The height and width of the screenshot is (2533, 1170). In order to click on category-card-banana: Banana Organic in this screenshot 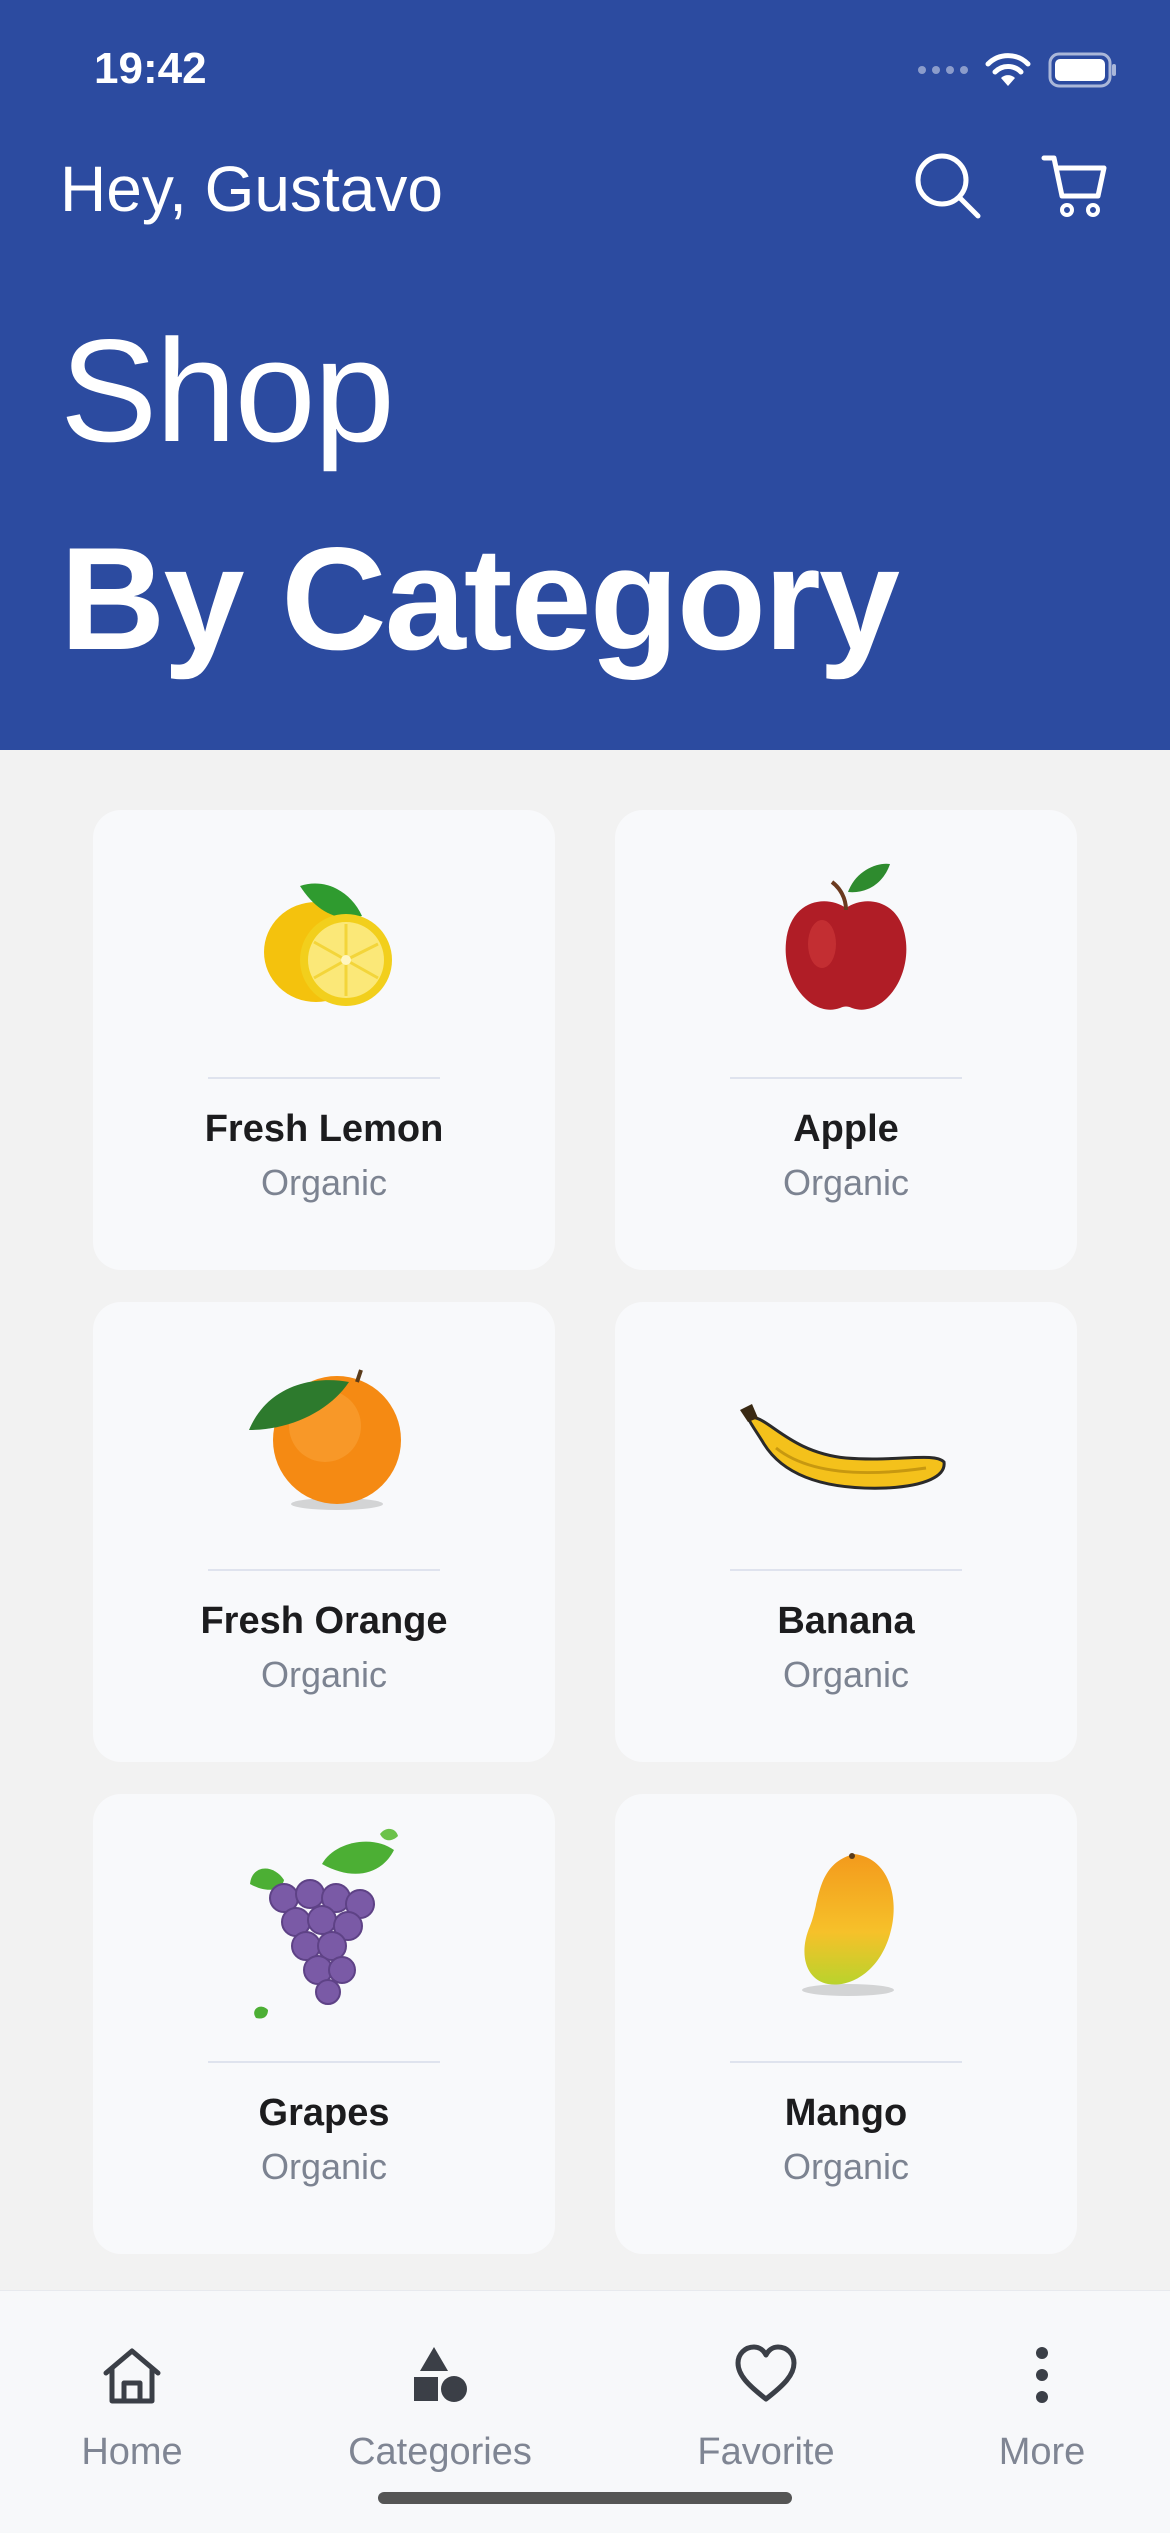, I will do `click(846, 1532)`.